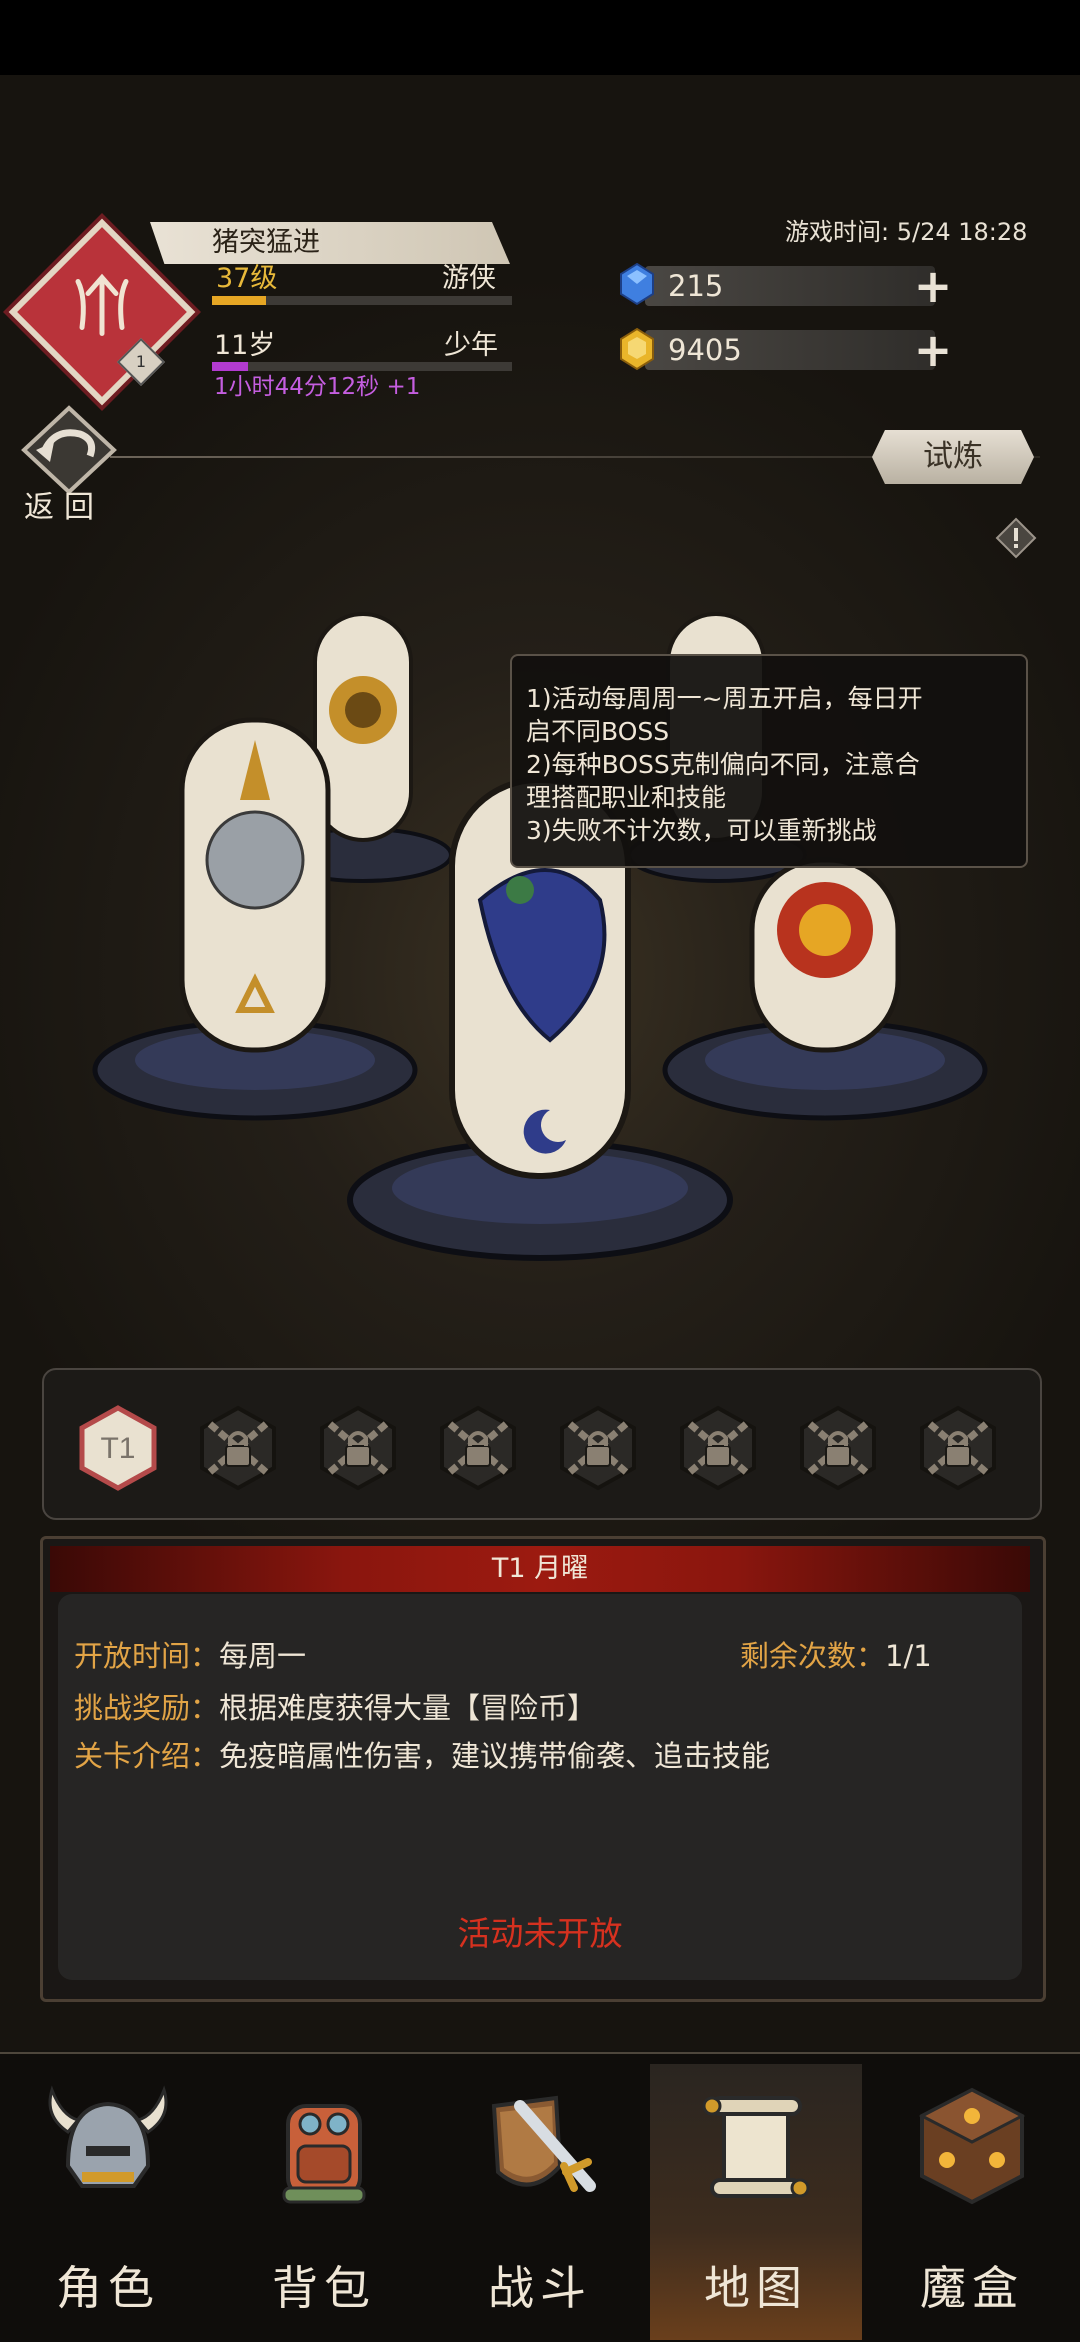 The width and height of the screenshot is (1080, 2342). I want to click on open-time-value: 每周一, so click(263, 1656).